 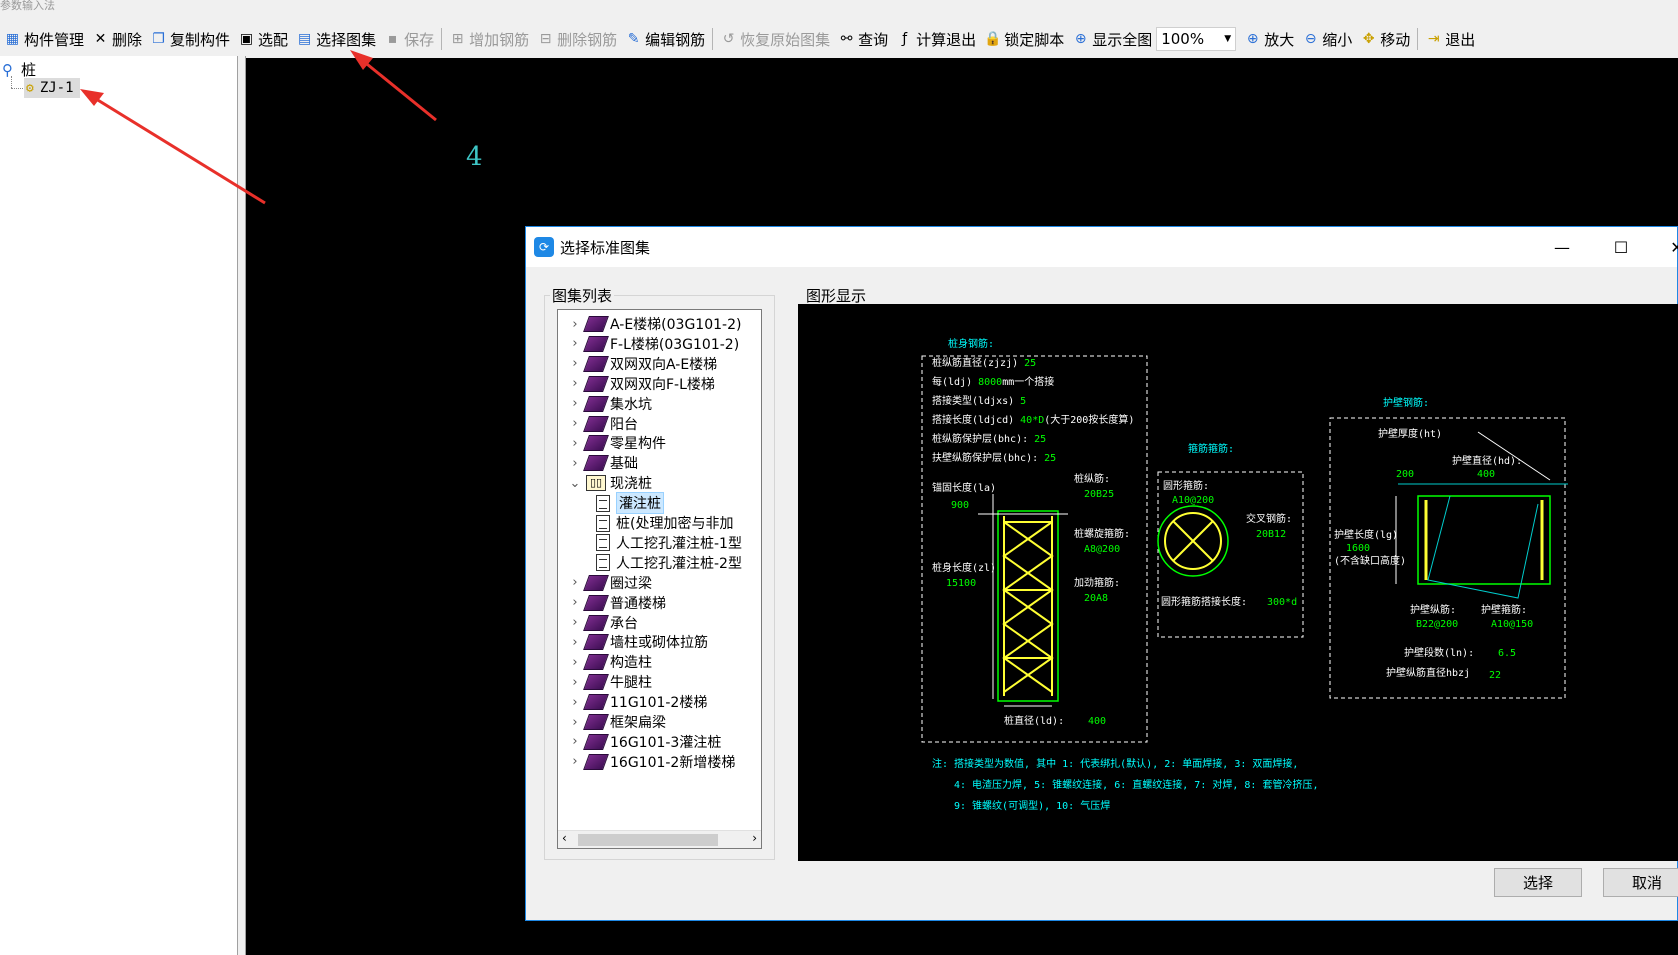 I want to click on atlas-list-item: › 牛腿柱, so click(x=605, y=682).